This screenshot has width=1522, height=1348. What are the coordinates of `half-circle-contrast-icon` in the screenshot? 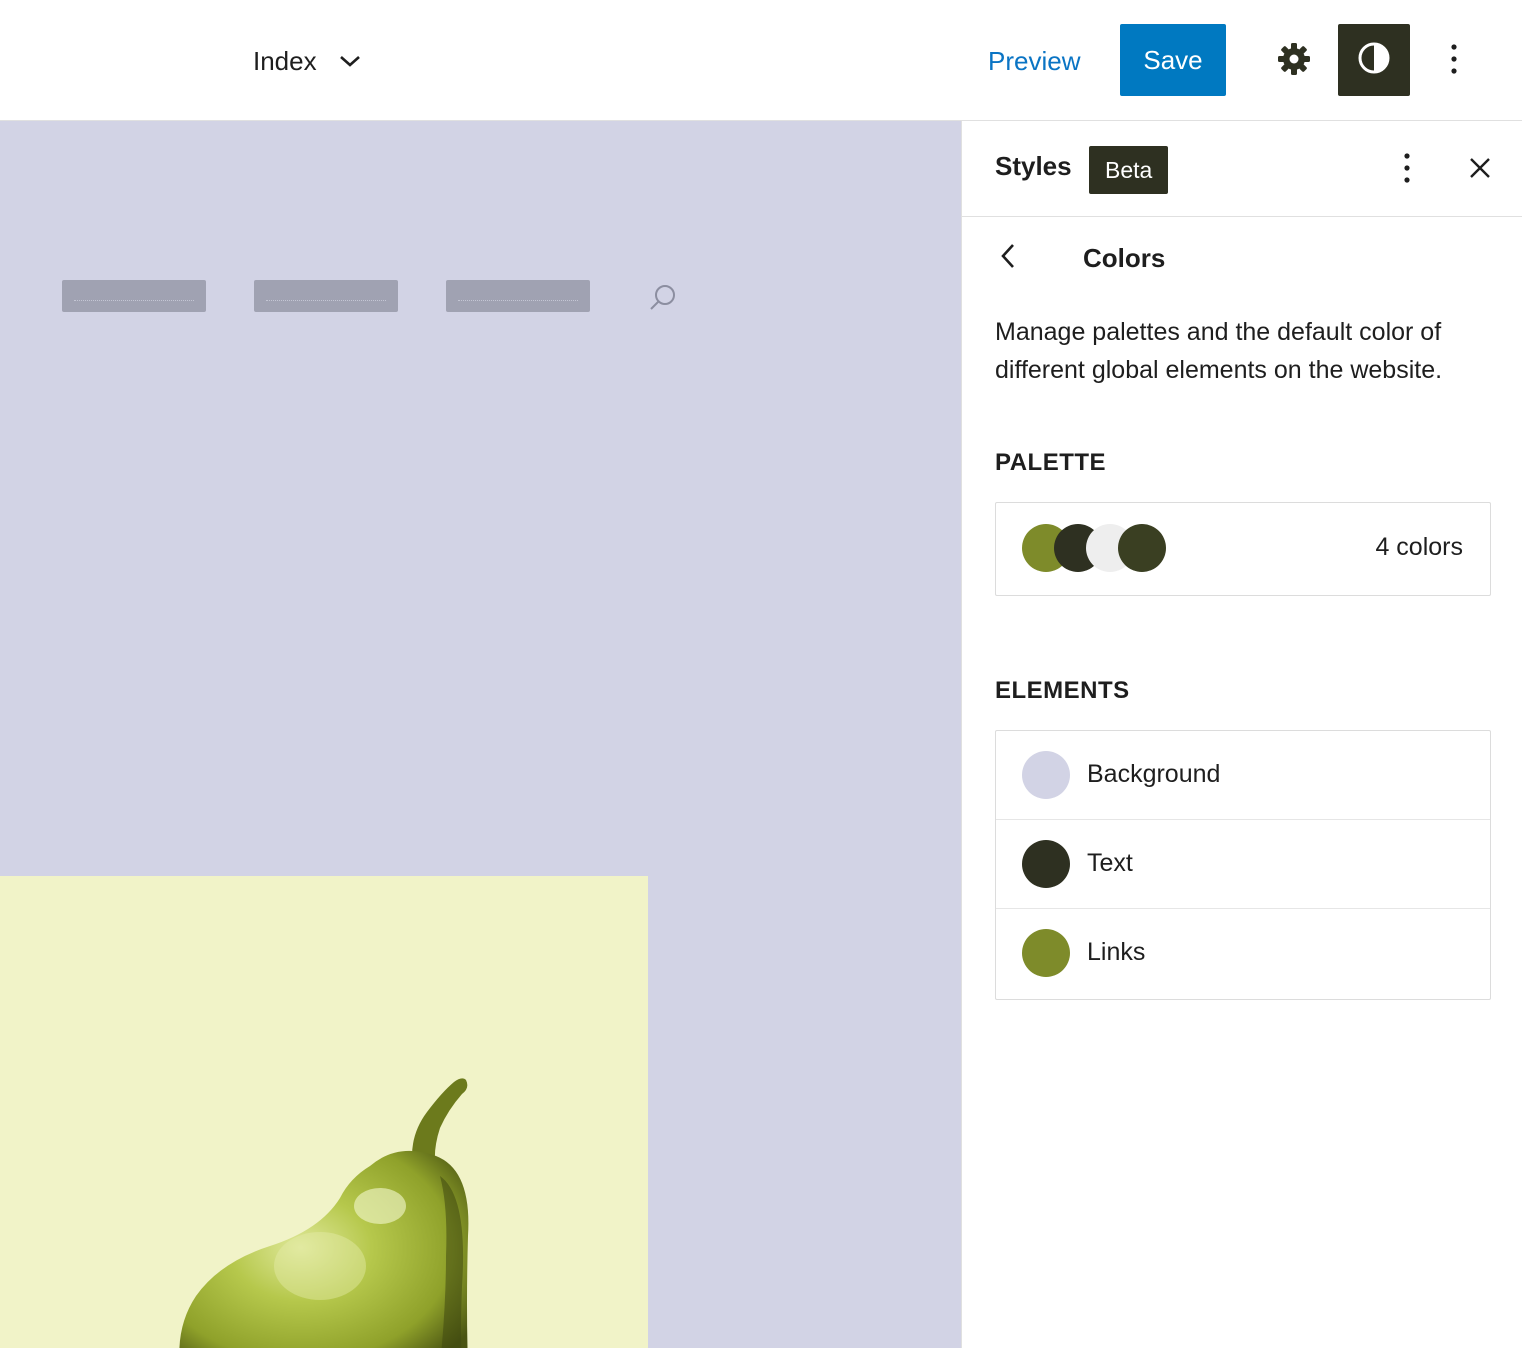 It's located at (1374, 60).